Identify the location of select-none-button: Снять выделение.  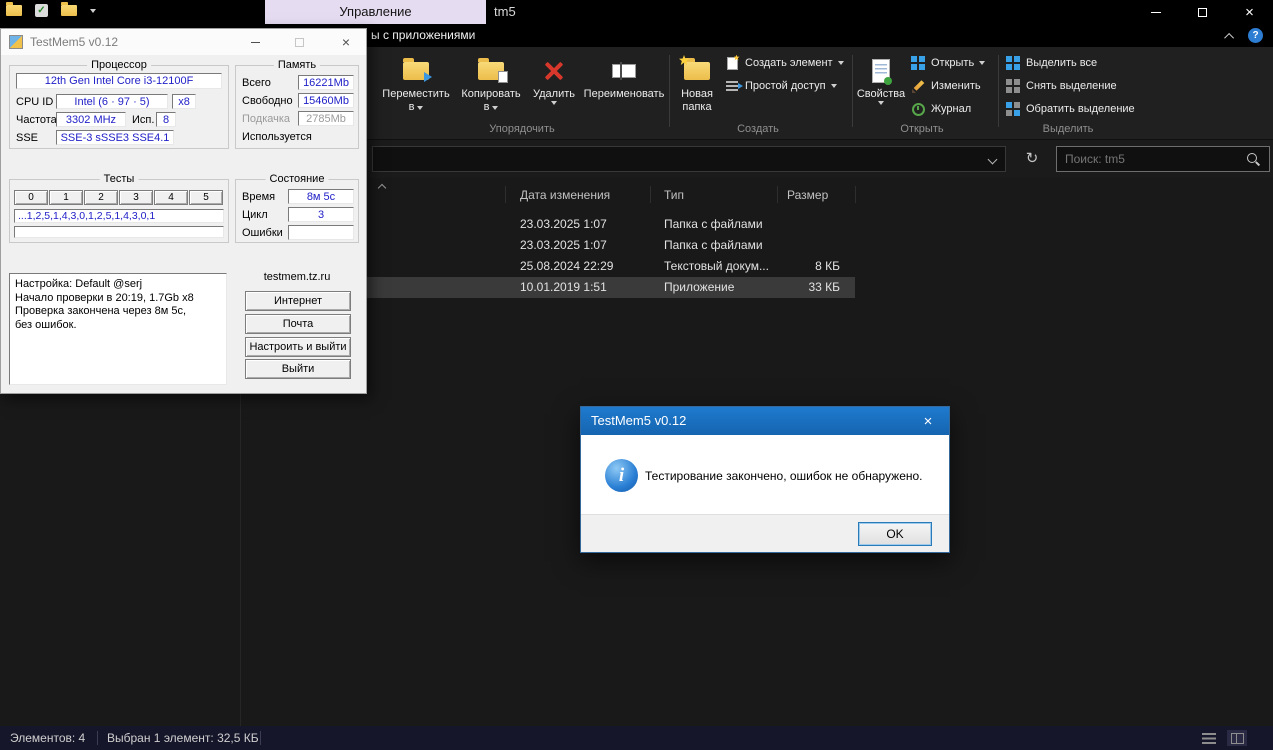
(1061, 86).